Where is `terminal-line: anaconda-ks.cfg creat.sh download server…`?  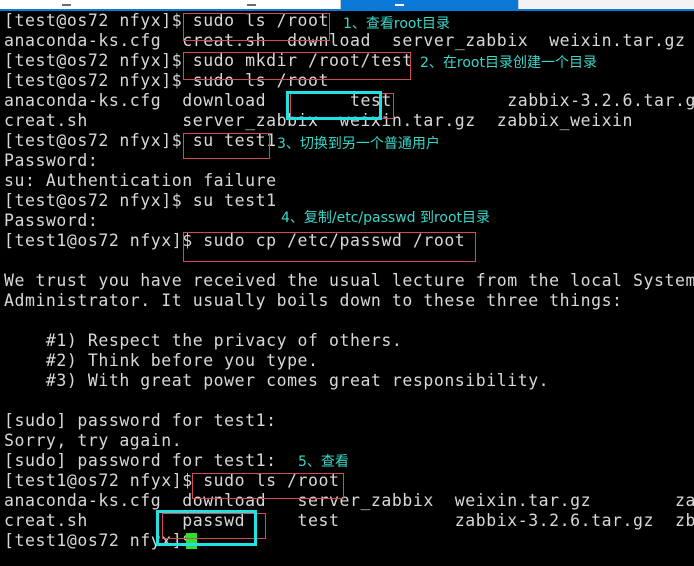
terminal-line: anaconda-ks.cfg creat.sh download server… is located at coordinates (349, 40).